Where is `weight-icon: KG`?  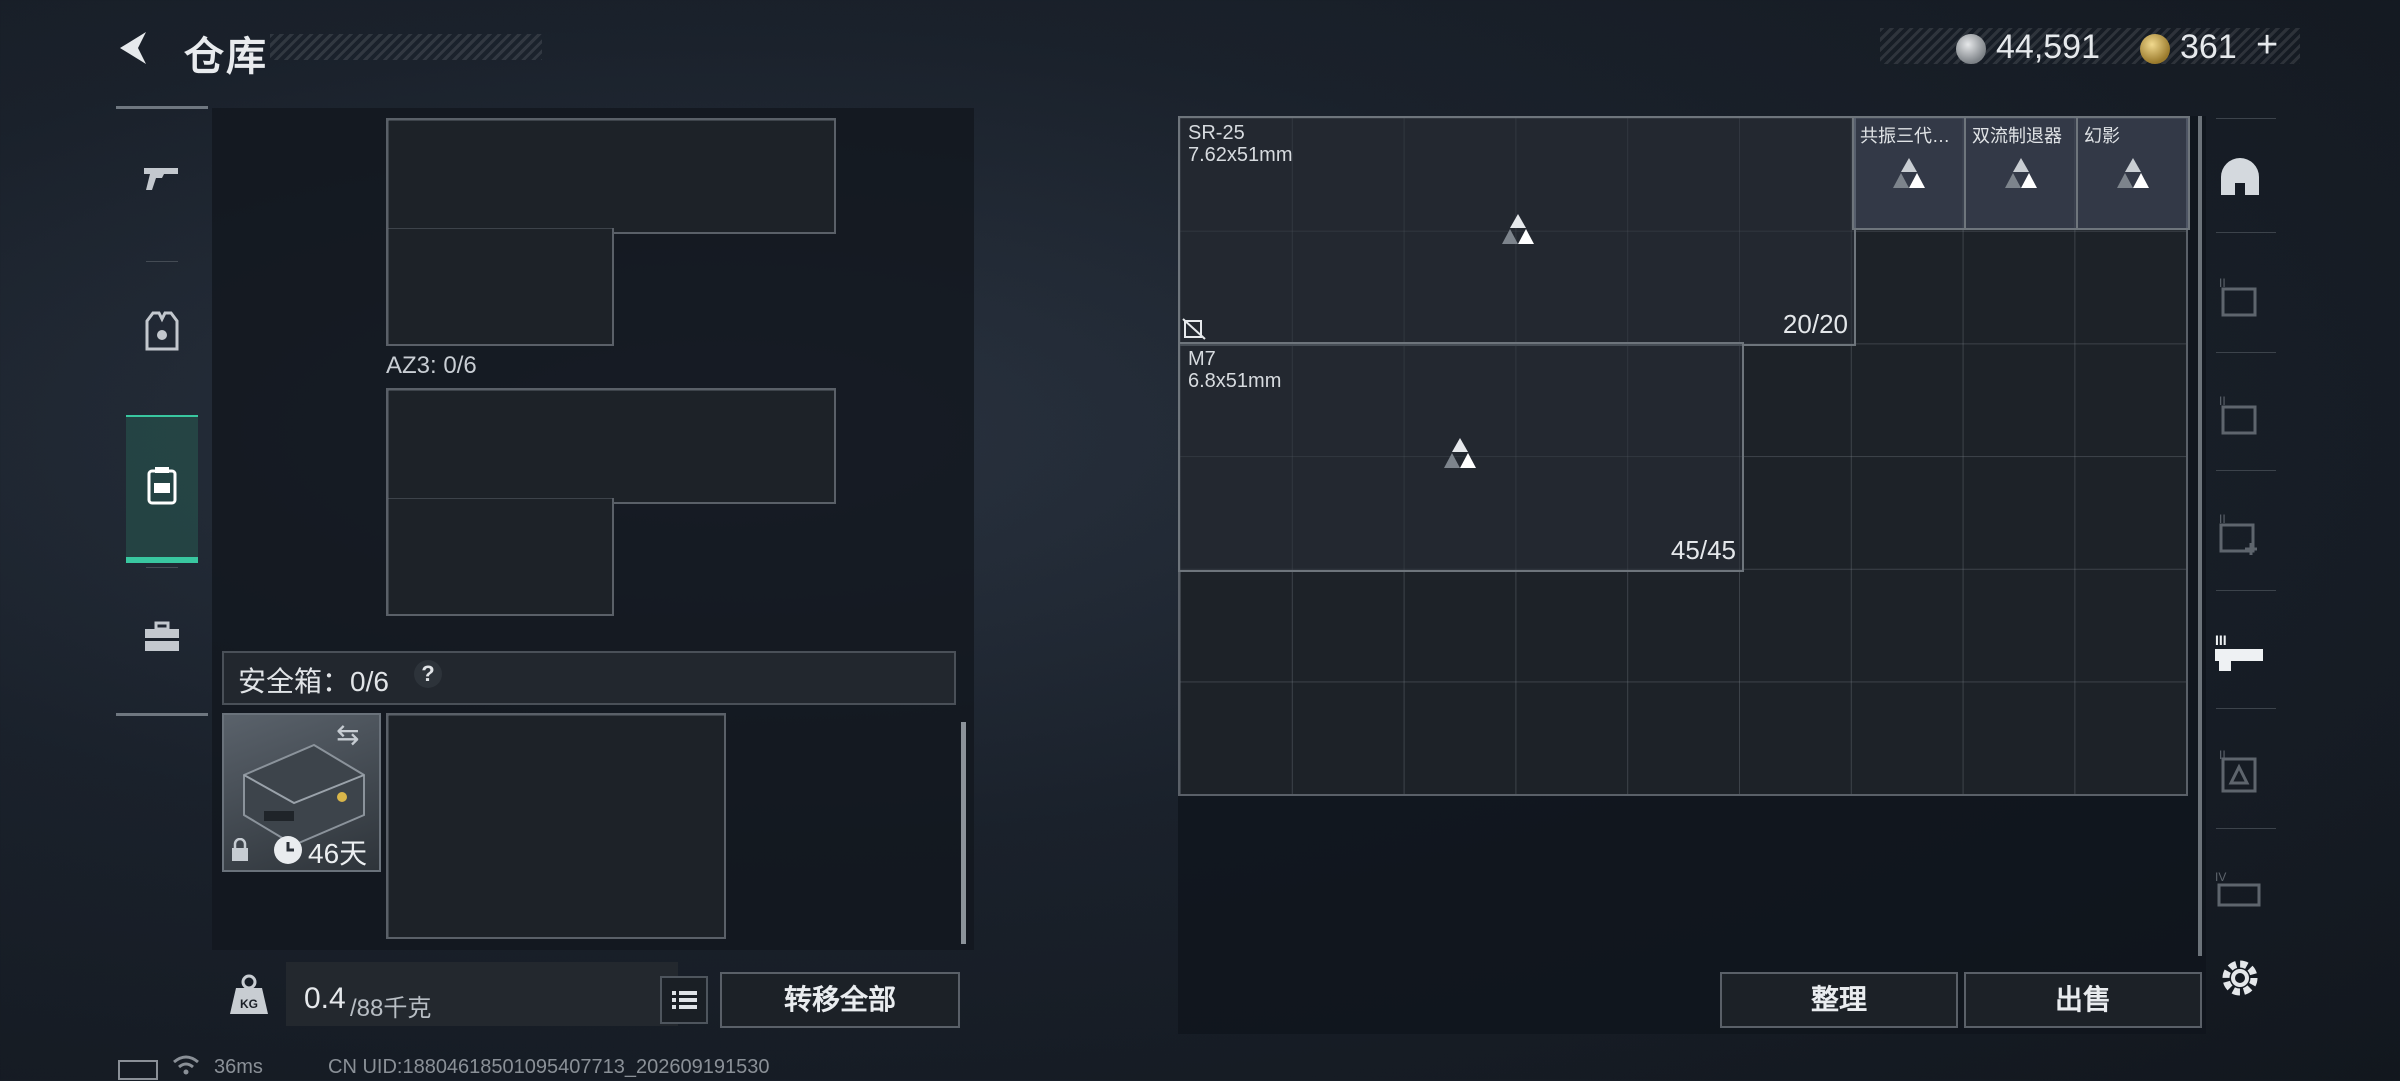 weight-icon: KG is located at coordinates (249, 995).